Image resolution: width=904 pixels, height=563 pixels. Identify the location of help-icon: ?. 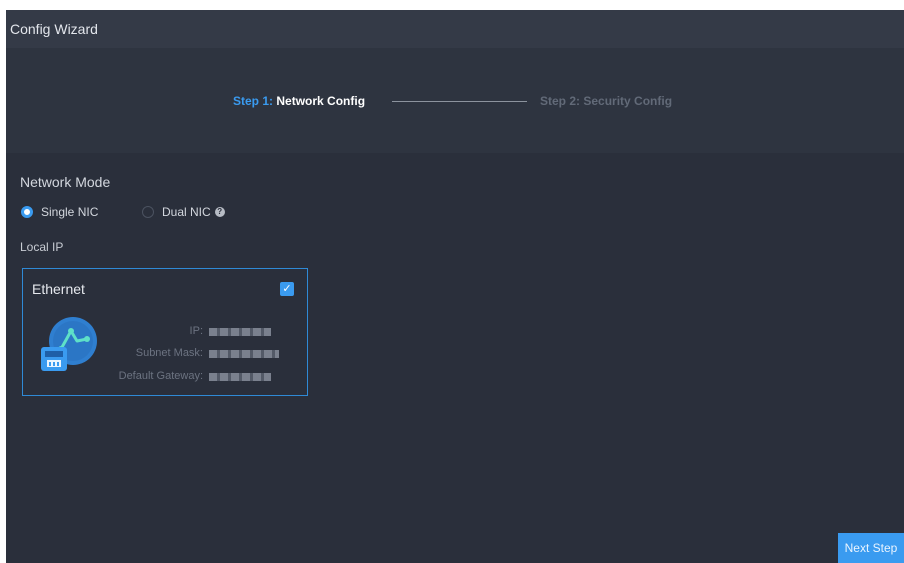
(219, 212).